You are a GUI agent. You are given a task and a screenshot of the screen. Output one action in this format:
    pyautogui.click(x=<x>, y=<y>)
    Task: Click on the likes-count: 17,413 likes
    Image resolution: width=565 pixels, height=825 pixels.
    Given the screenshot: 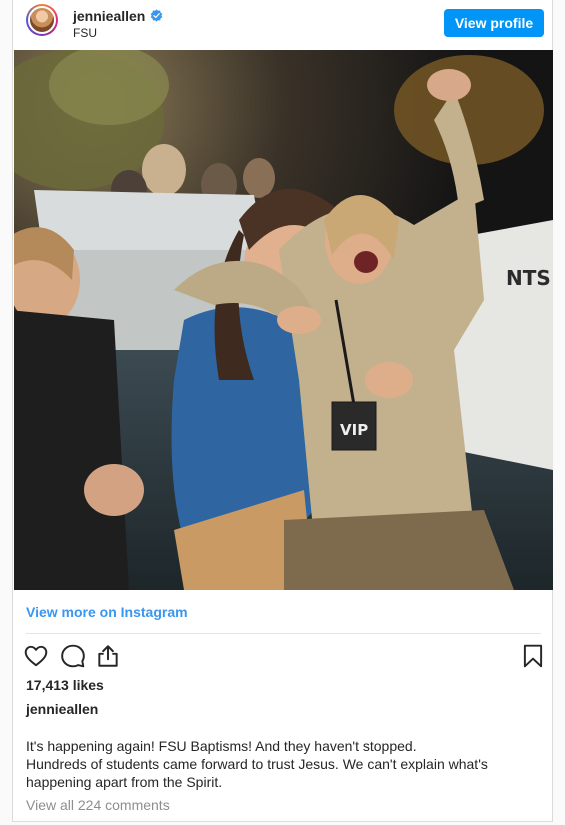 What is the action you would take?
    pyautogui.click(x=65, y=685)
    